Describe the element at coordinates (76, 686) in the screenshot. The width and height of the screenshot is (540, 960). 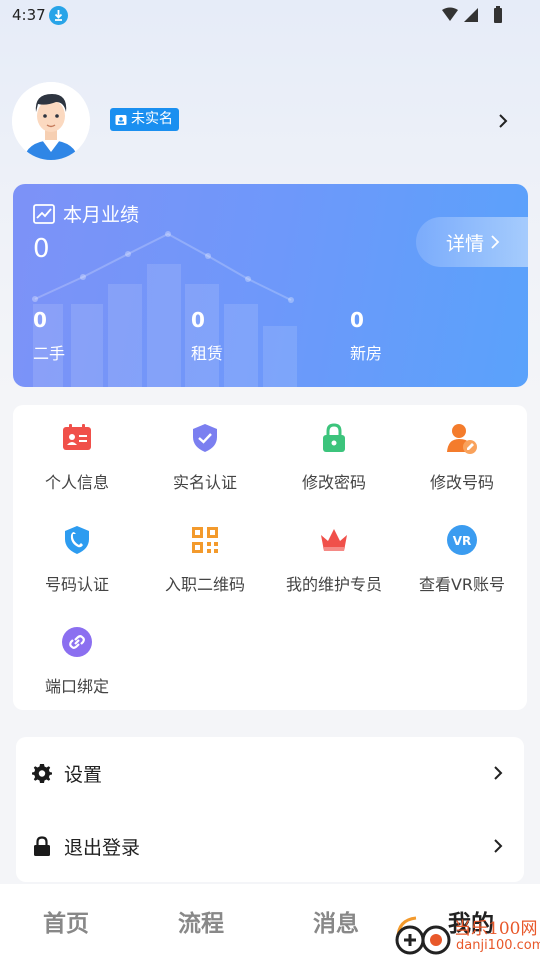
I see `grid-item-label: 端口绑定` at that location.